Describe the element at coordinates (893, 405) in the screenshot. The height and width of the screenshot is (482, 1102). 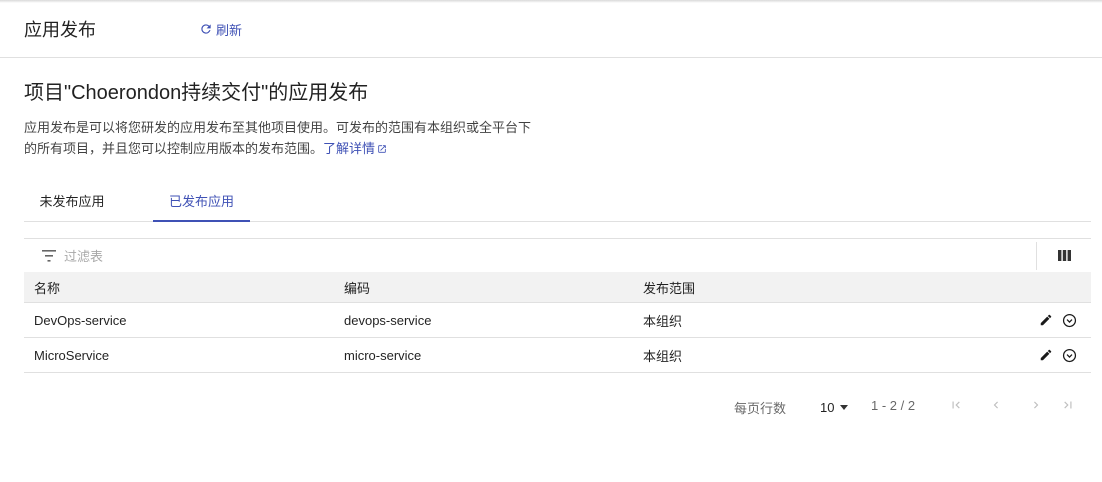
I see `page-range: 1 - 2 / 2` at that location.